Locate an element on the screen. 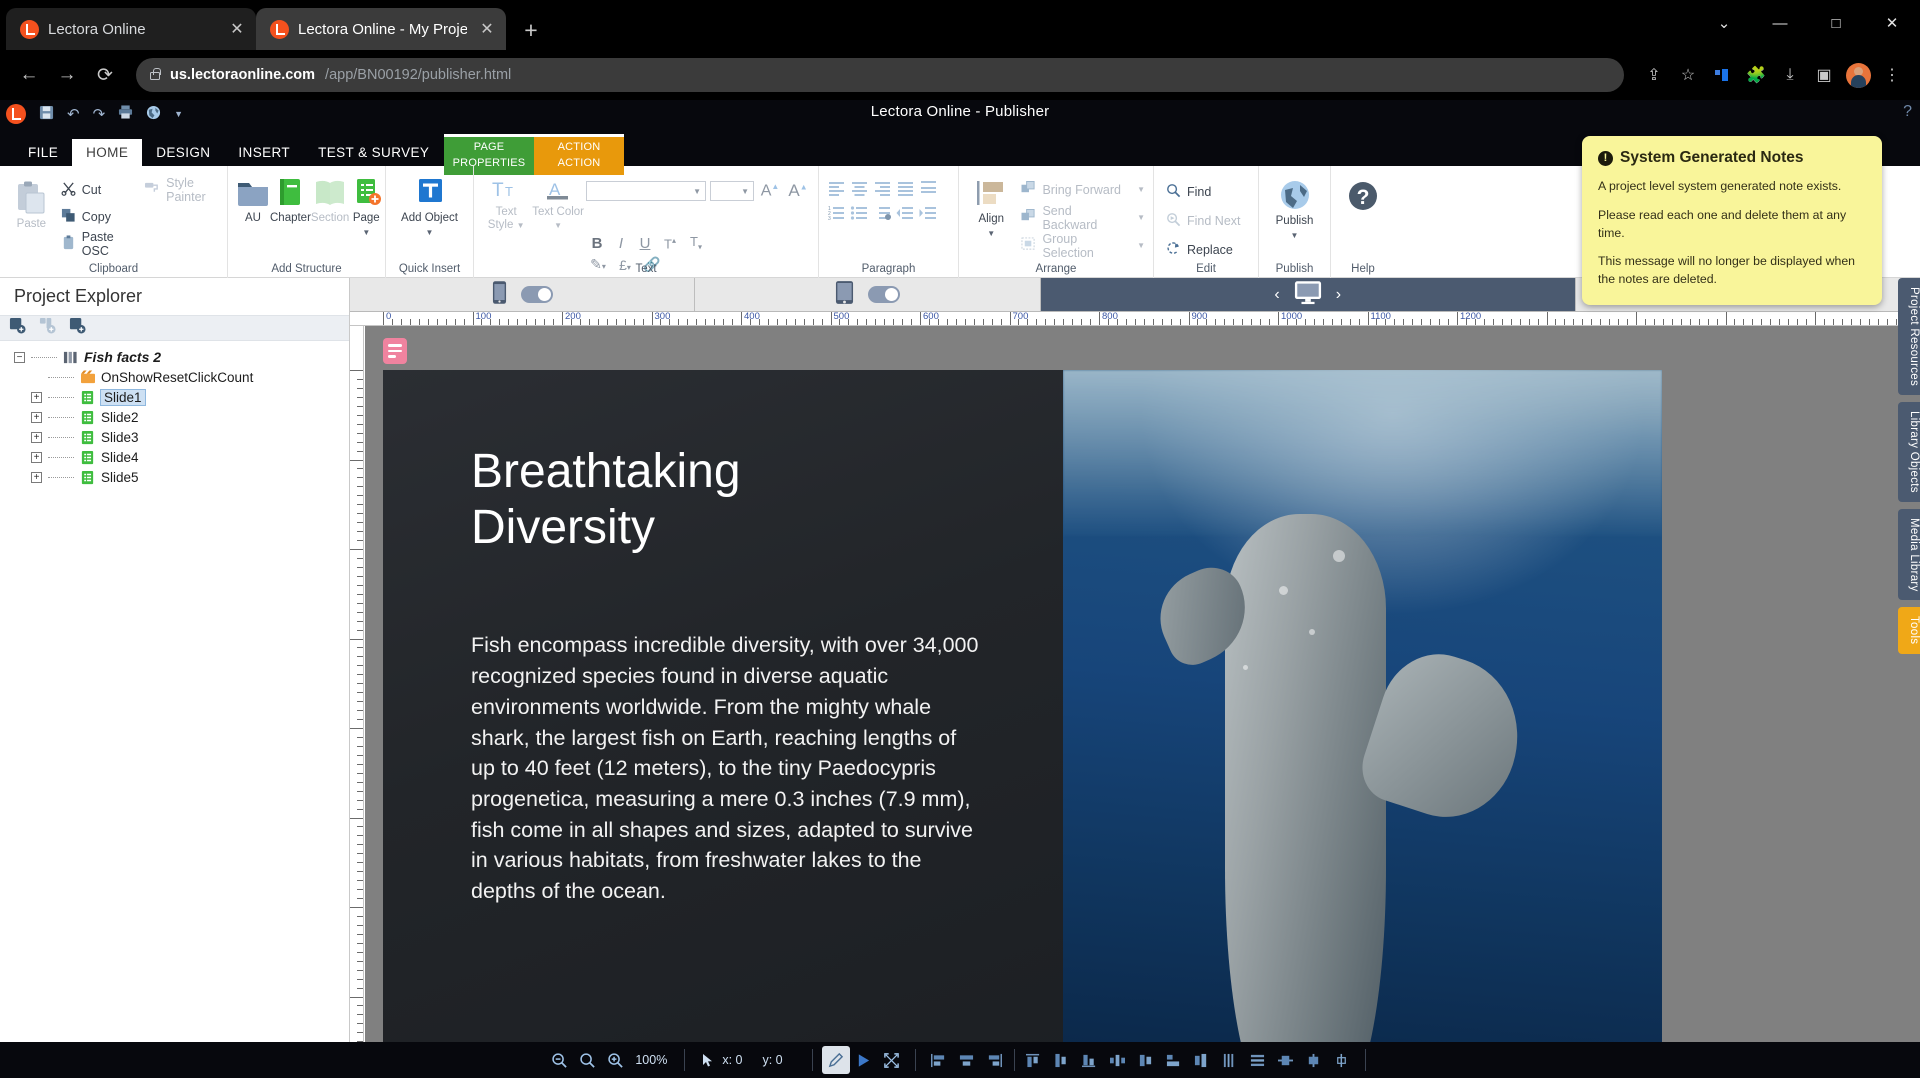 Image resolution: width=1920 pixels, height=1078 pixels. numbered-list-icon: 123 is located at coordinates (836, 214).